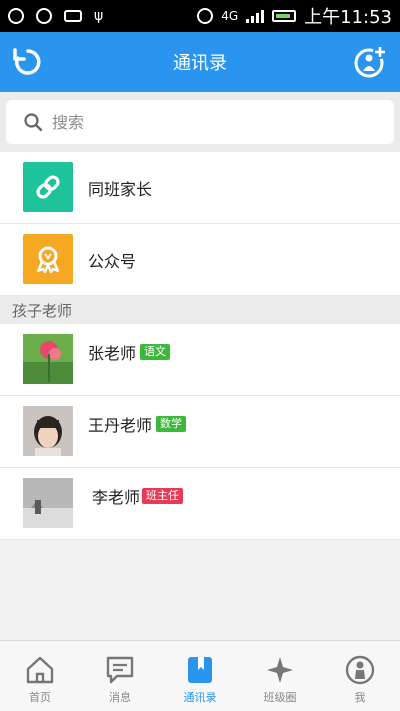  Describe the element at coordinates (205, 16) in the screenshot. I see `alarm-icon` at that location.